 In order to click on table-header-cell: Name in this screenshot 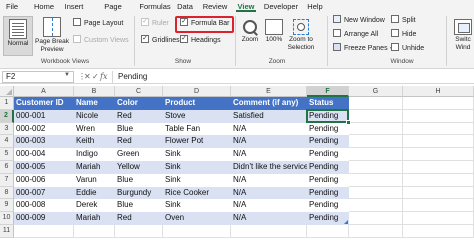, I will do `click(94, 103)`.